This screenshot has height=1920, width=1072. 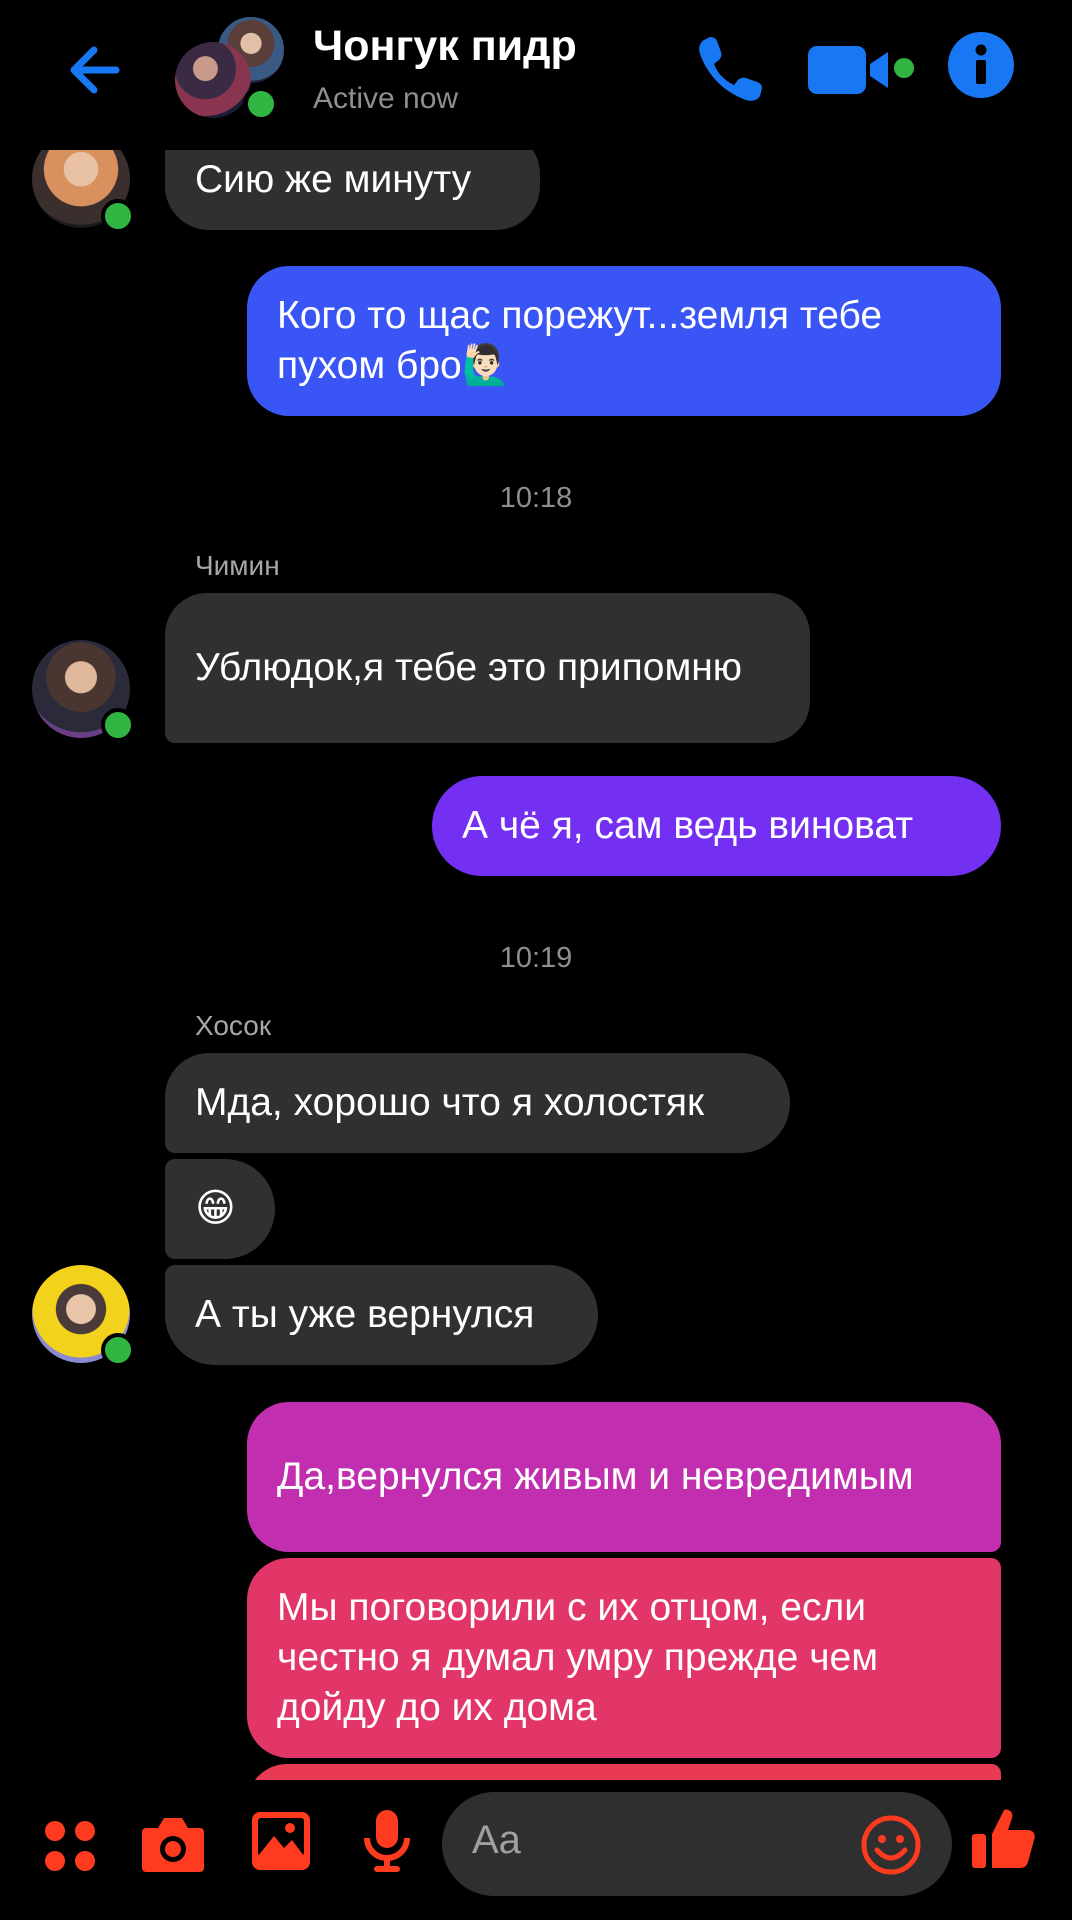 What do you see at coordinates (697, 1844) in the screenshot?
I see `message-input: Aa` at bounding box center [697, 1844].